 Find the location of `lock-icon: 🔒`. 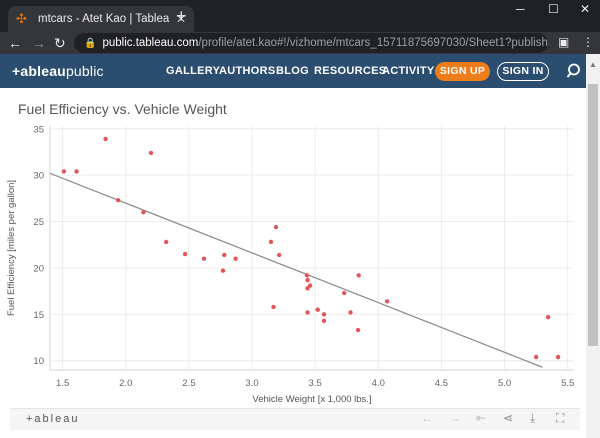

lock-icon: 🔒 is located at coordinates (90, 43).